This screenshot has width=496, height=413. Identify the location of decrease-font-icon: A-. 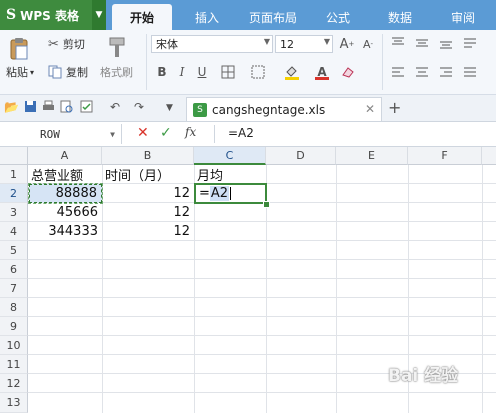
(368, 44).